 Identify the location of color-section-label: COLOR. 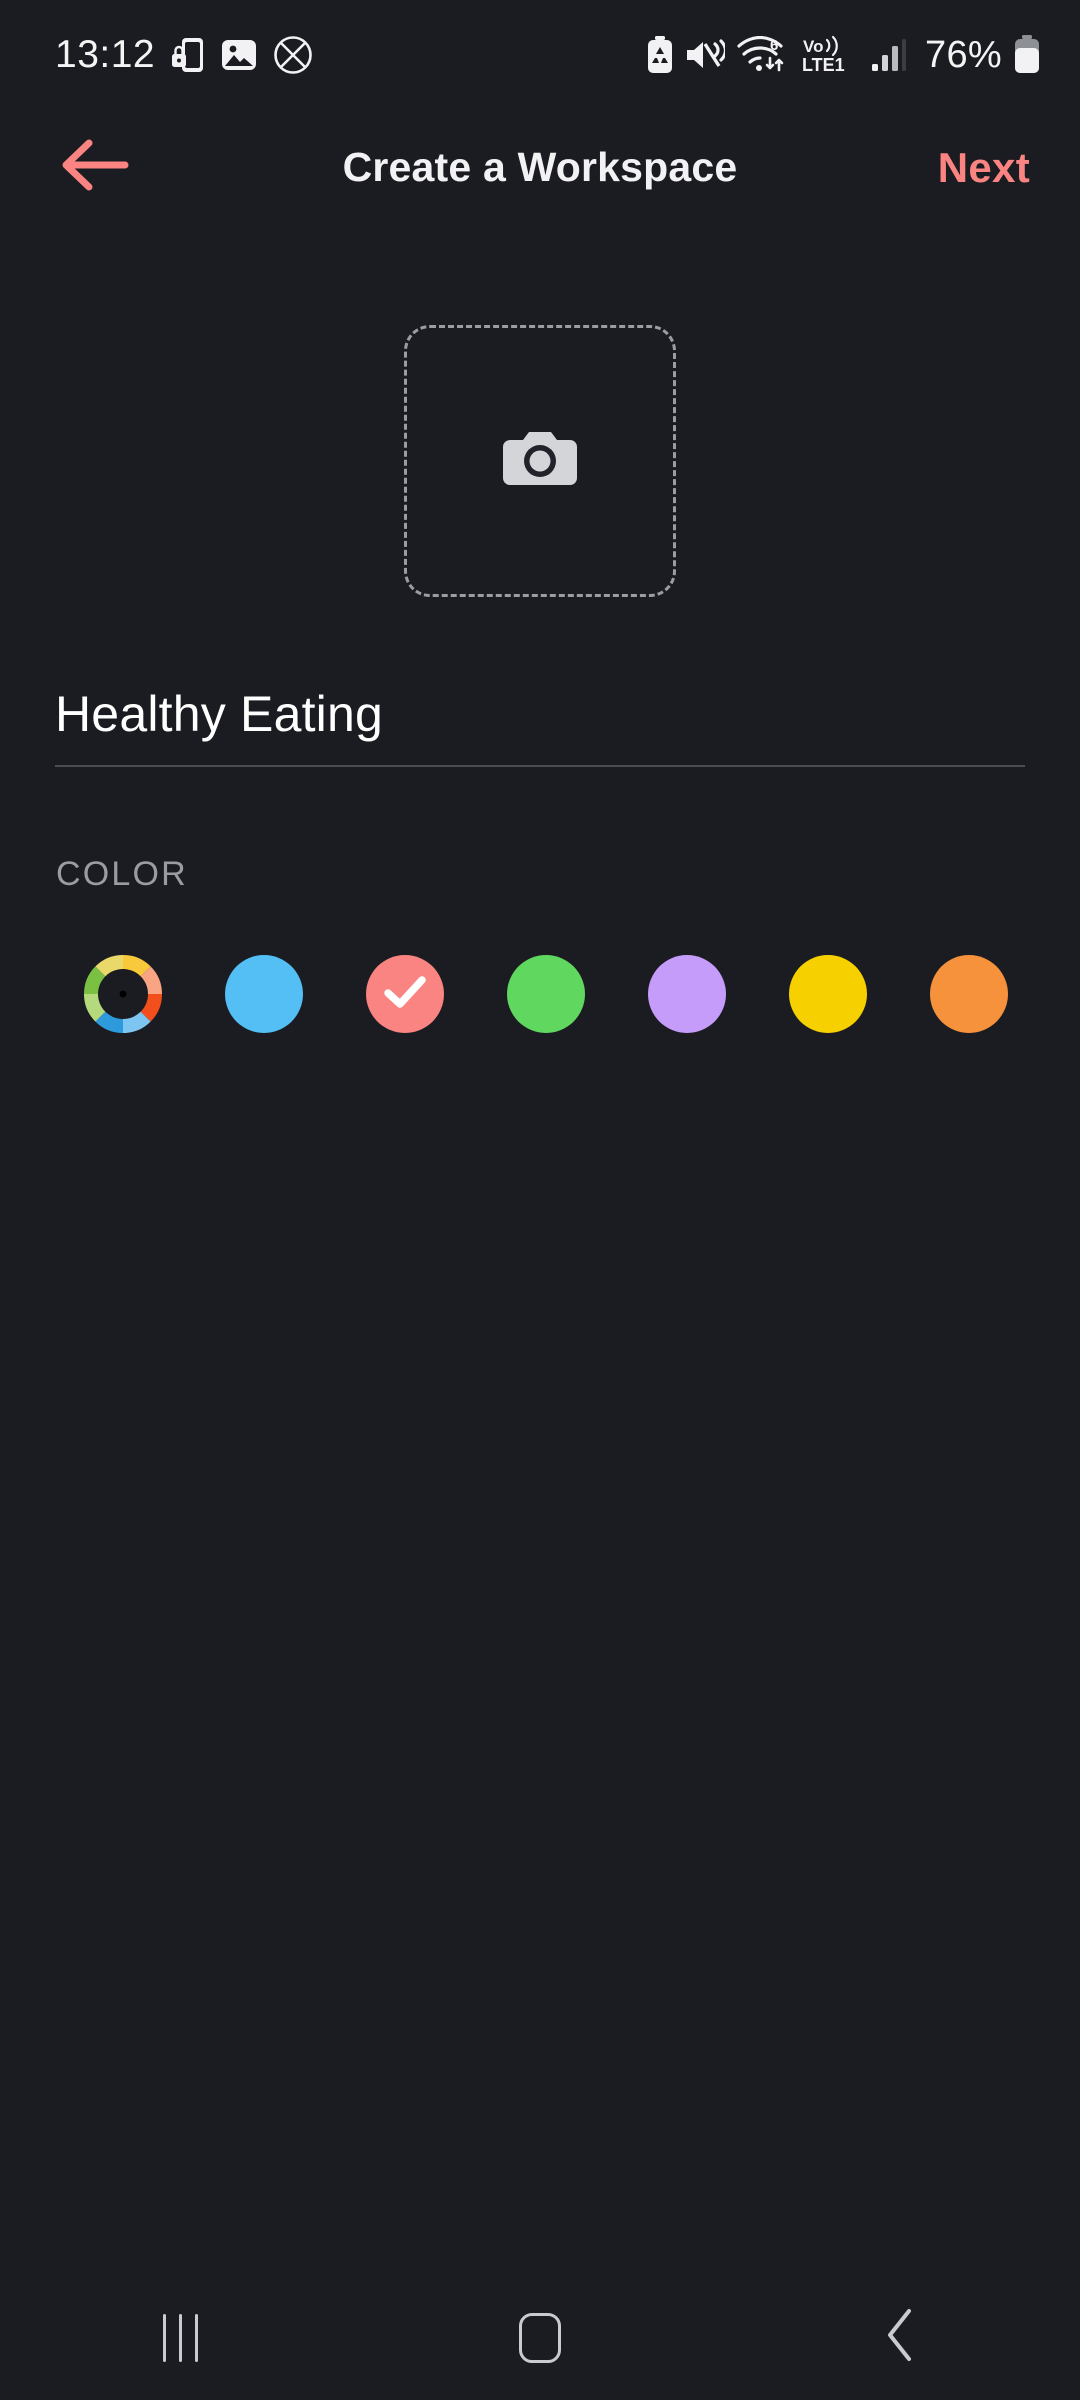
(122, 874).